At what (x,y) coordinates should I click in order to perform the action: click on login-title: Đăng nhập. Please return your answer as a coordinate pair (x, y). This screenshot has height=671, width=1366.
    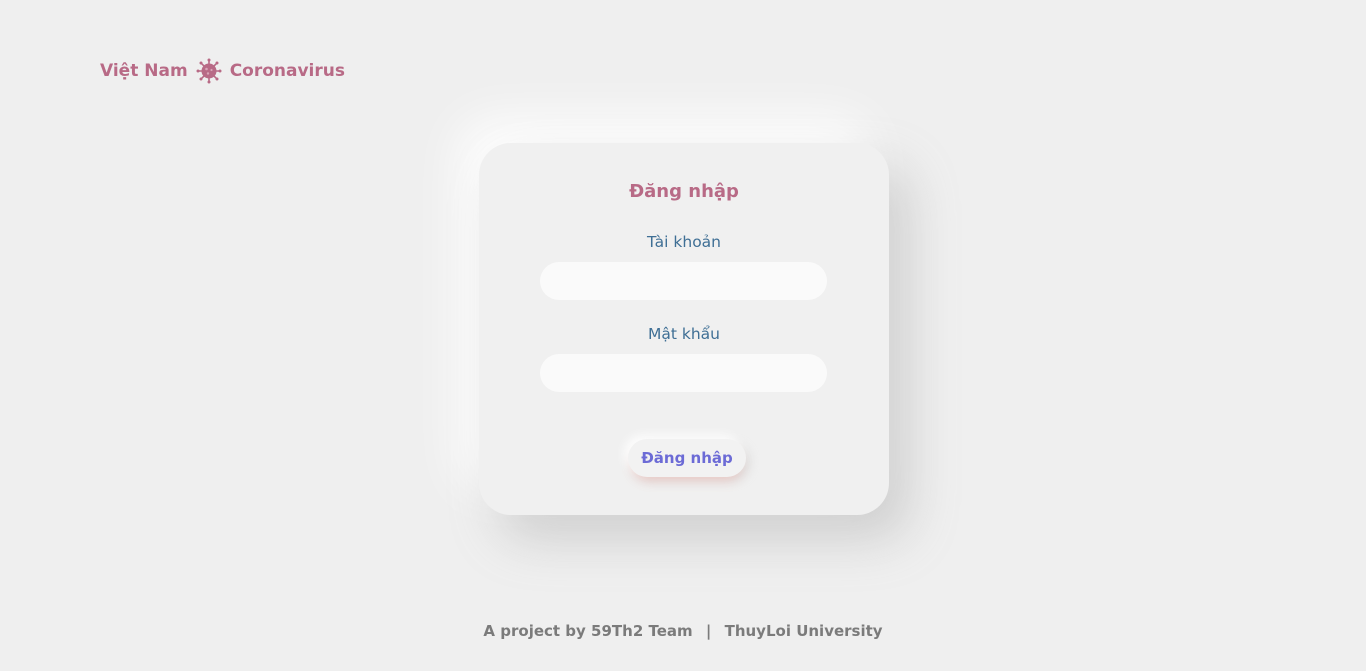
    Looking at the image, I should click on (684, 191).